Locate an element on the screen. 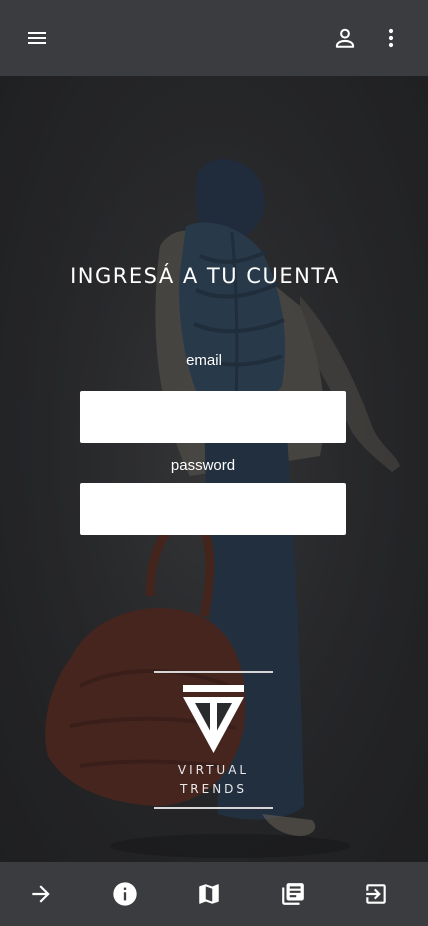  top-app-bar is located at coordinates (214, 38).